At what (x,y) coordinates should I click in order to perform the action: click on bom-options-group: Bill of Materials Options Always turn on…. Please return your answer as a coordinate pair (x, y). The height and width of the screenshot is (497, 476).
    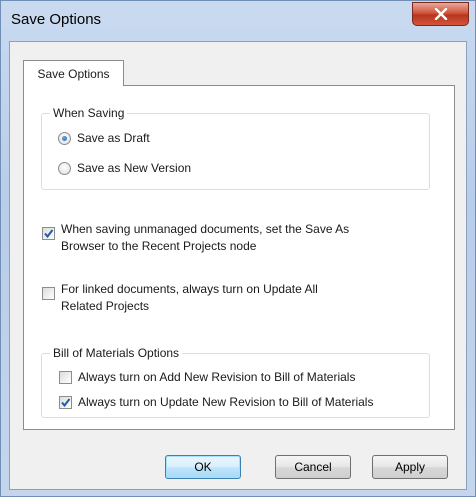
    Looking at the image, I should click on (235, 382).